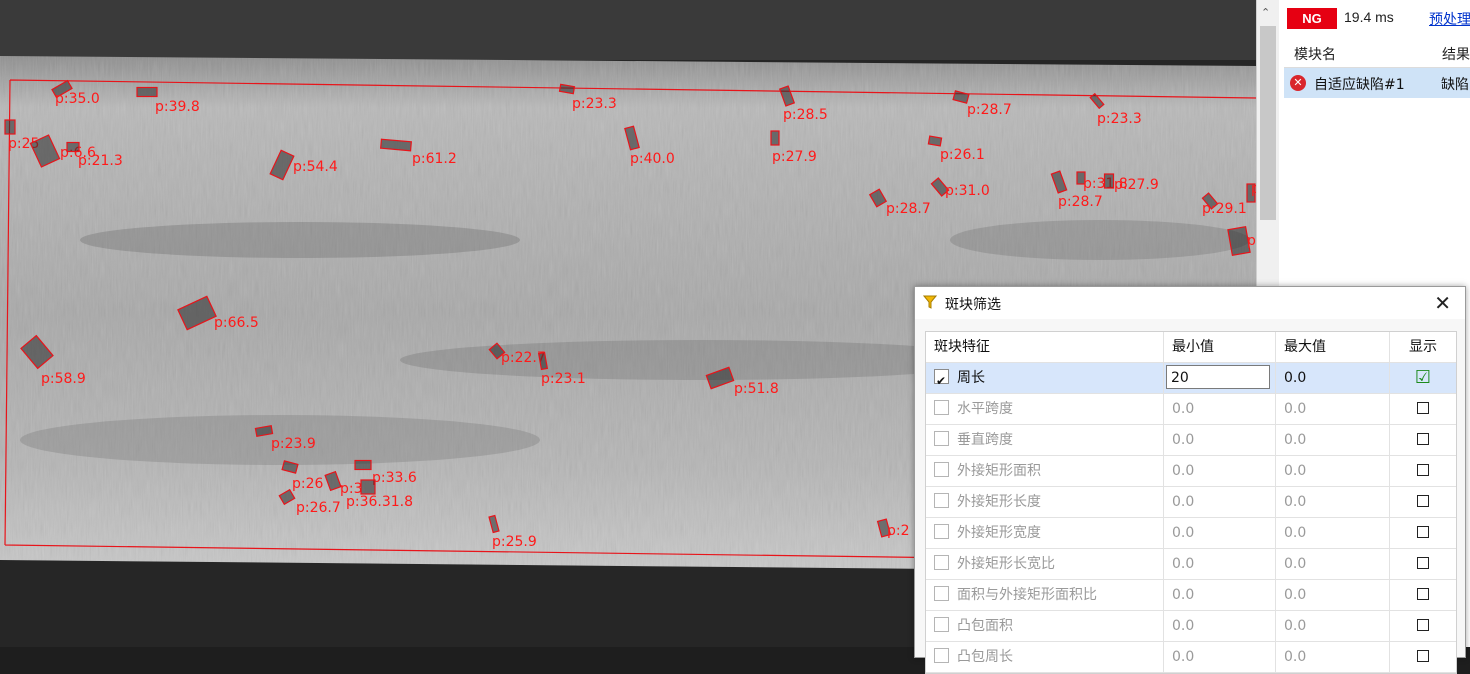  I want to click on feature-row: 外接矩形长度 0.0 0.0, so click(1191, 502).